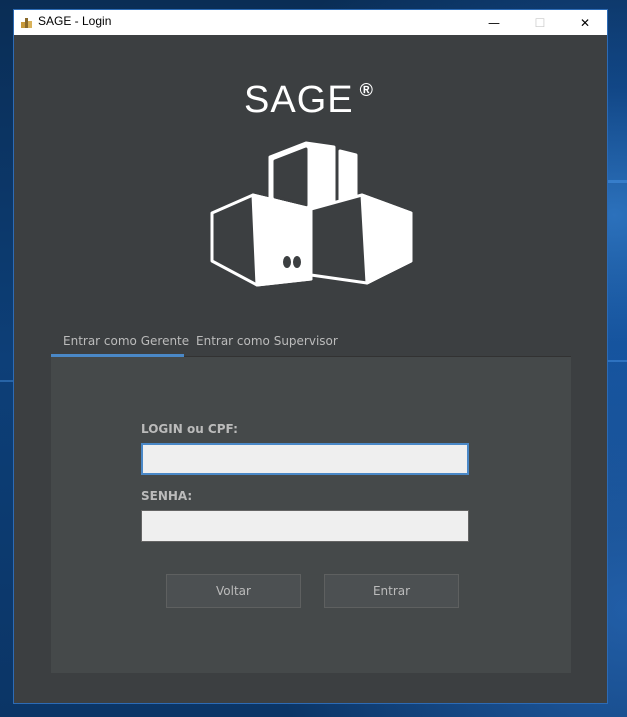  What do you see at coordinates (126, 341) in the screenshot?
I see `tab-manager-login: Entrar como Gerente` at bounding box center [126, 341].